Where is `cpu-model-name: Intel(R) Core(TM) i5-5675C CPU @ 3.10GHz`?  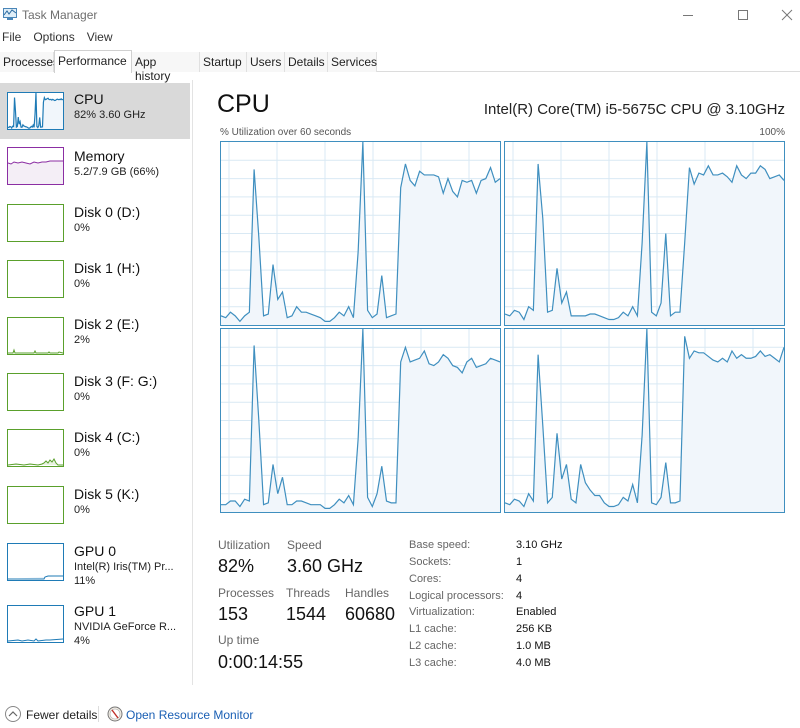 cpu-model-name: Intel(R) Core(TM) i5-5675C CPU @ 3.10GHz is located at coordinates (634, 109).